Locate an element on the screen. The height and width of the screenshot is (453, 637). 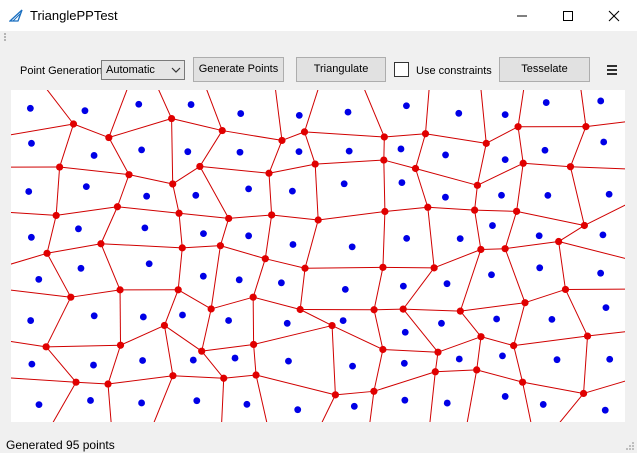
point-generation-select: Automatic is located at coordinates (143, 70).